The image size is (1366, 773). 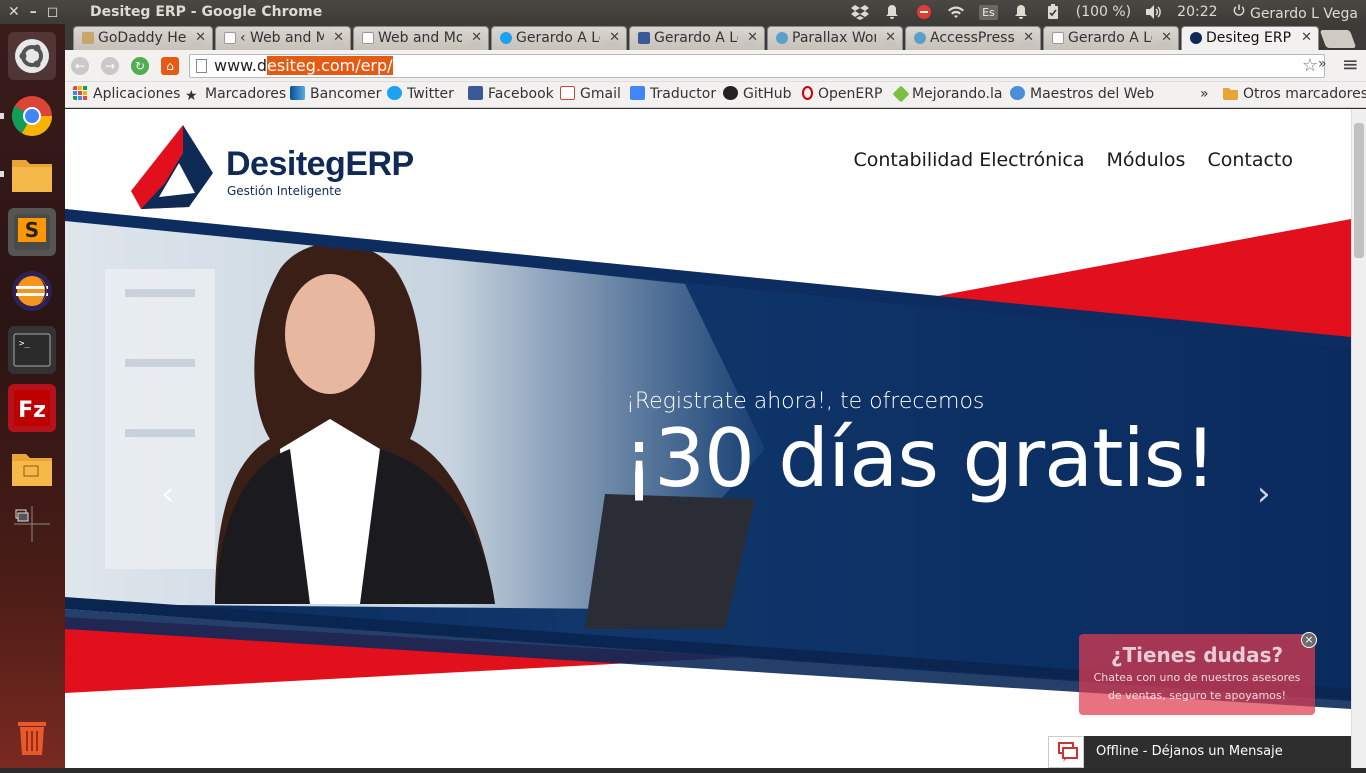 I want to click on bookmark-facebook: Facebook, so click(x=511, y=94).